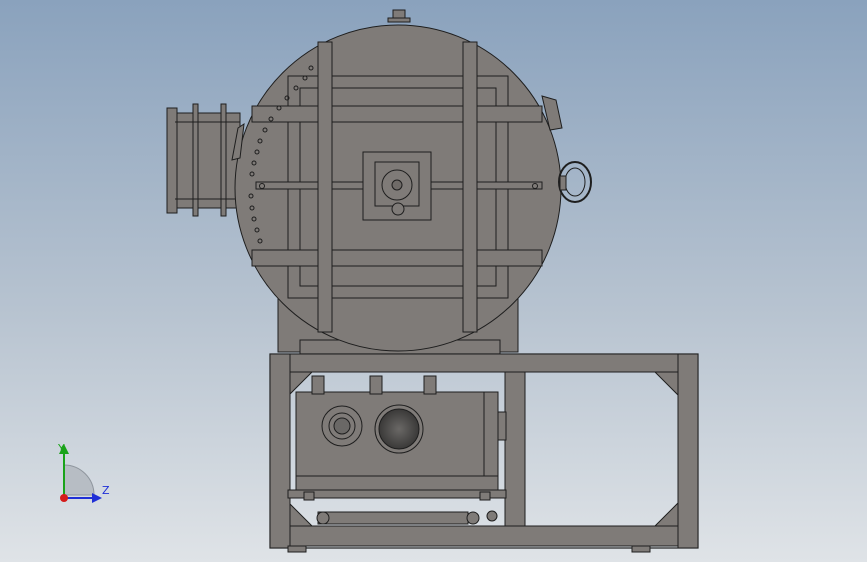  I want to click on horizontal-bar-top, so click(397, 114).